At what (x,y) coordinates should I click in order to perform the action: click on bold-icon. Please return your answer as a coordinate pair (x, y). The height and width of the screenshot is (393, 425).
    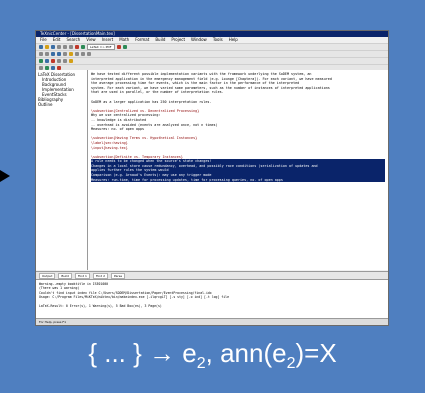
    Looking at the image, I should click on (53, 54).